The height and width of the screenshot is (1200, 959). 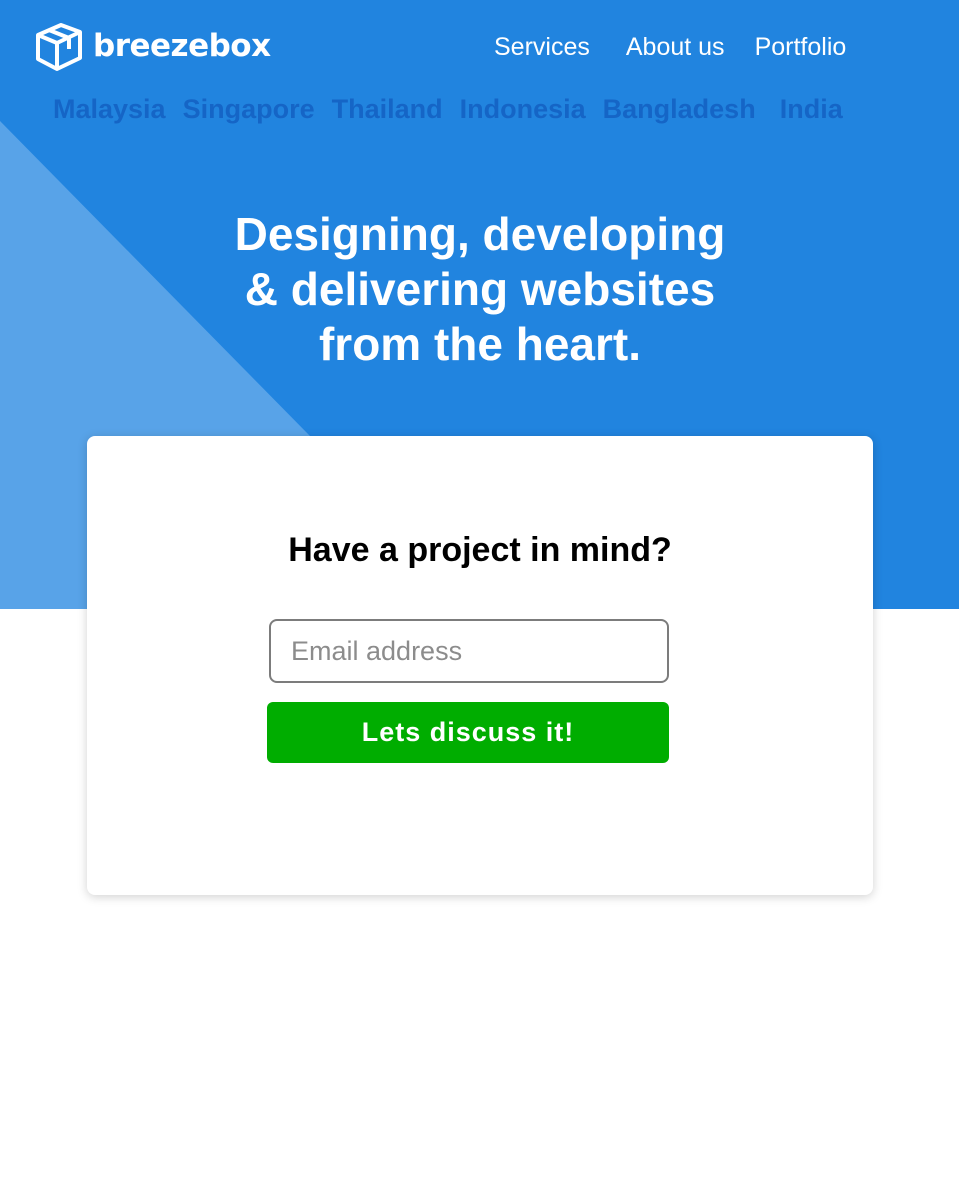 I want to click on main-nav: Services About us Portfolio, so click(x=670, y=47).